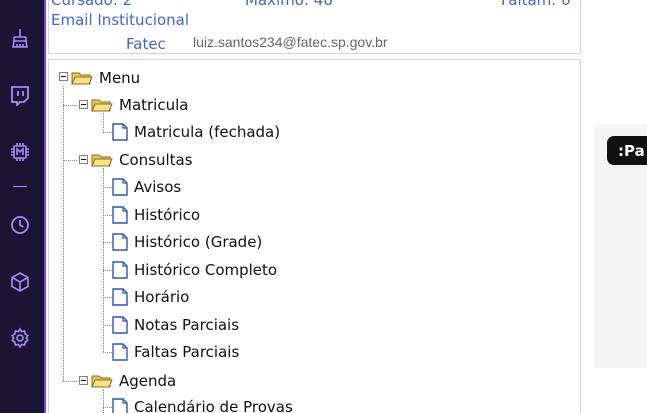 This screenshot has height=413, width=647. What do you see at coordinates (20, 95) in the screenshot?
I see `twitch-icon` at bounding box center [20, 95].